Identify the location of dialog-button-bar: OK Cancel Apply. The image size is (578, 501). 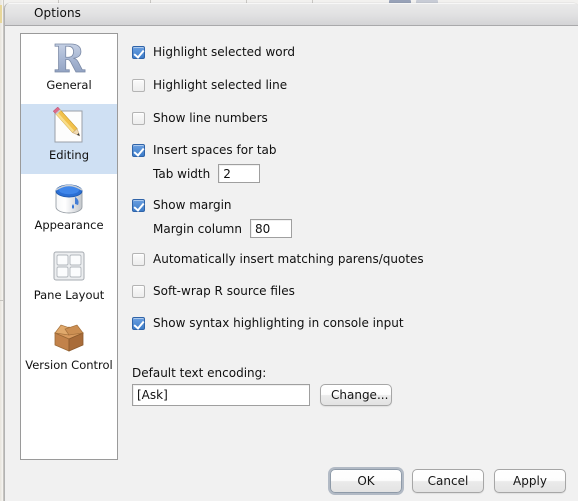
(291, 480).